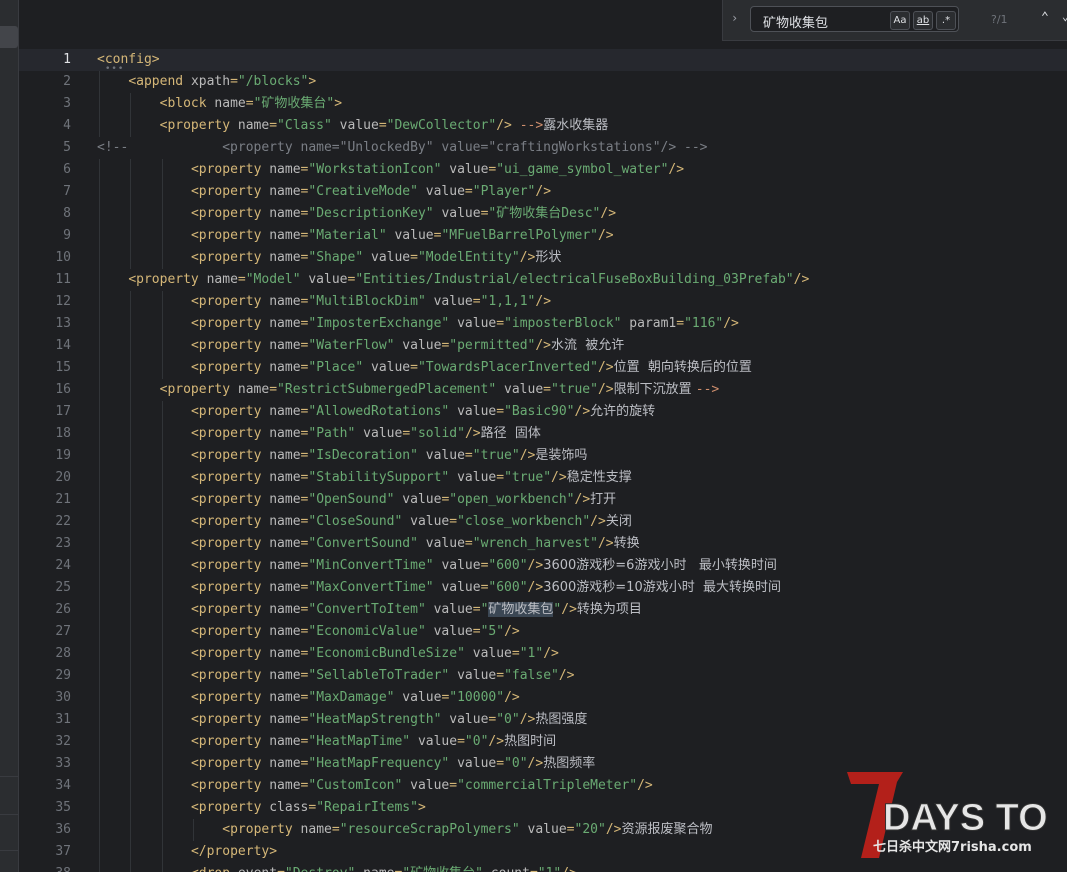 This screenshot has height=872, width=1067. I want to click on code-token: "imposterBlock", so click(567, 323).